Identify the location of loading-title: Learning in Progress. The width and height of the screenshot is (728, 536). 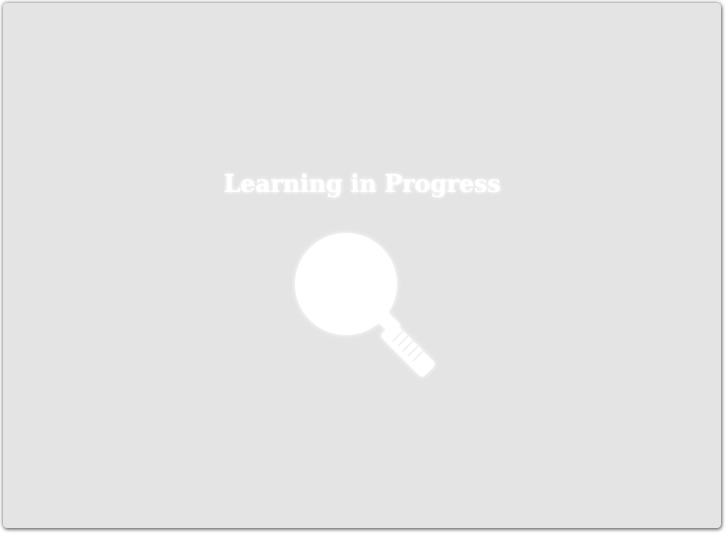
(362, 183).